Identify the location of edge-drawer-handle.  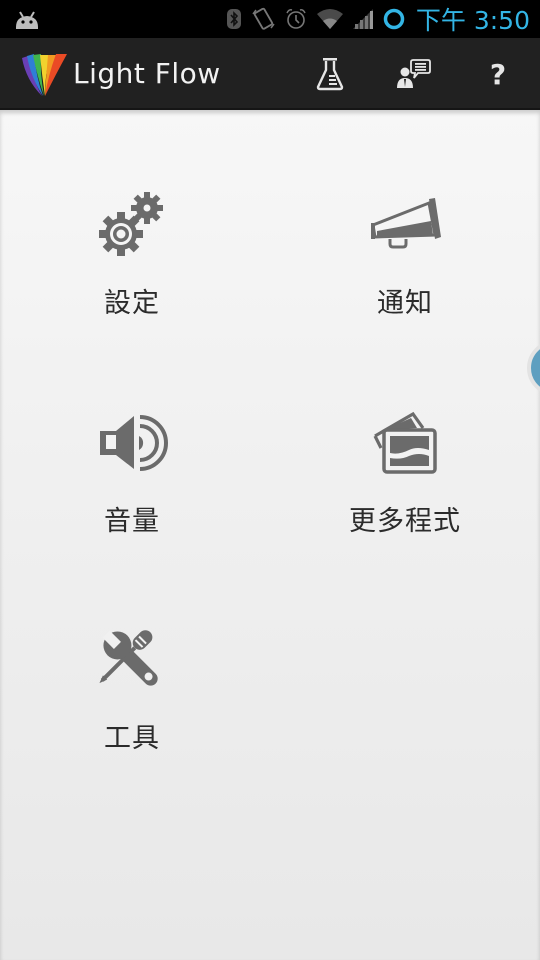
(533, 368).